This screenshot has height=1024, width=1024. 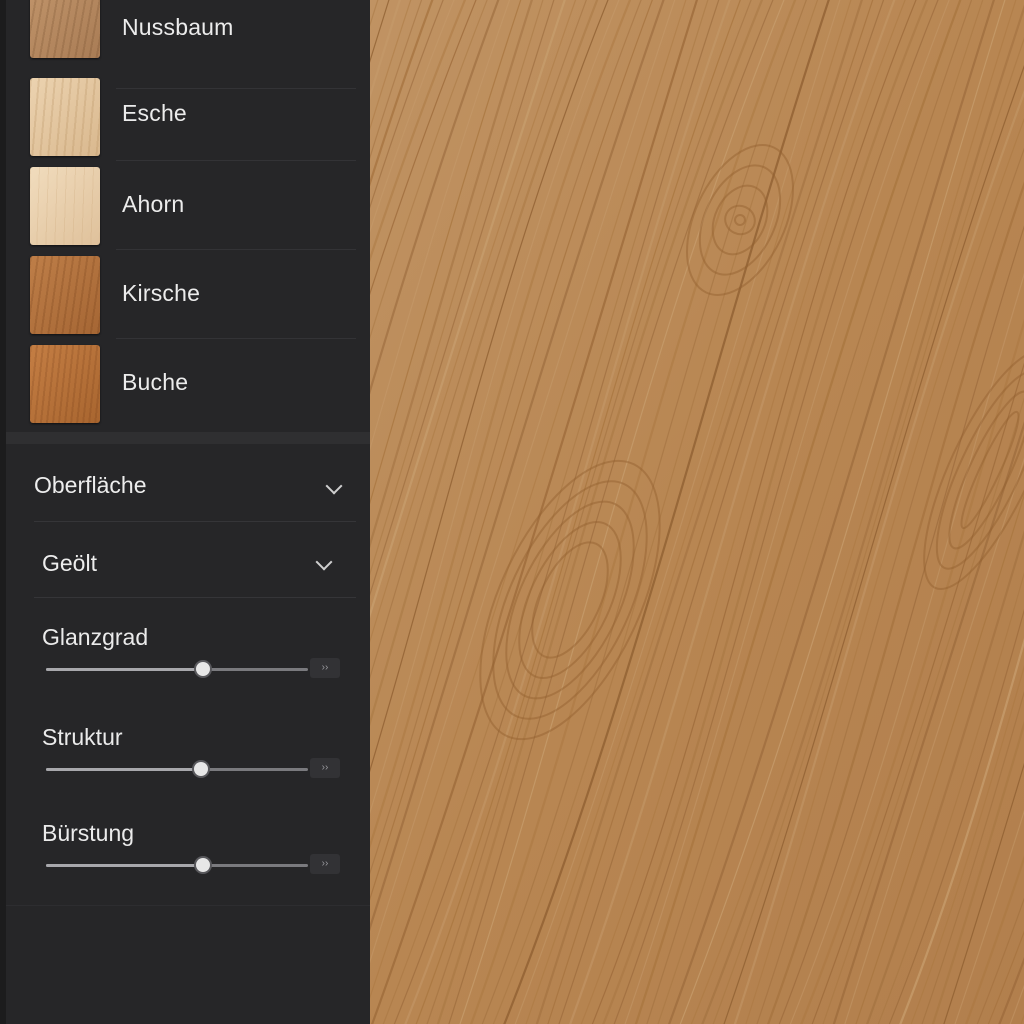 I want to click on gloss-slider-thumb, so click(x=203, y=669).